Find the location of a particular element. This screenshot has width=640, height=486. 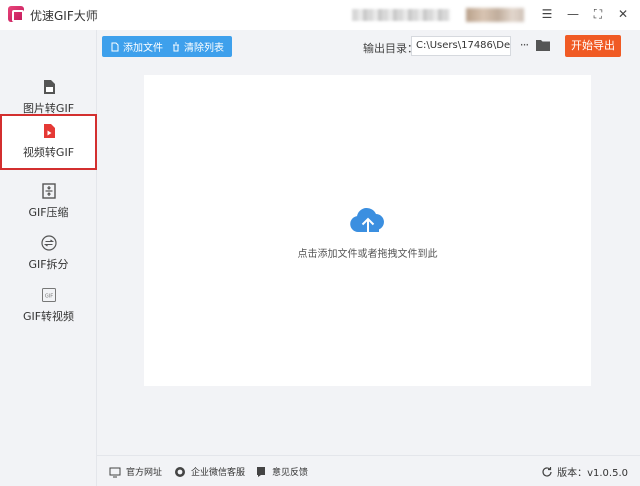

drop-hint-text: 点击添加文件或者拖拽文件到此 is located at coordinates (367, 254).